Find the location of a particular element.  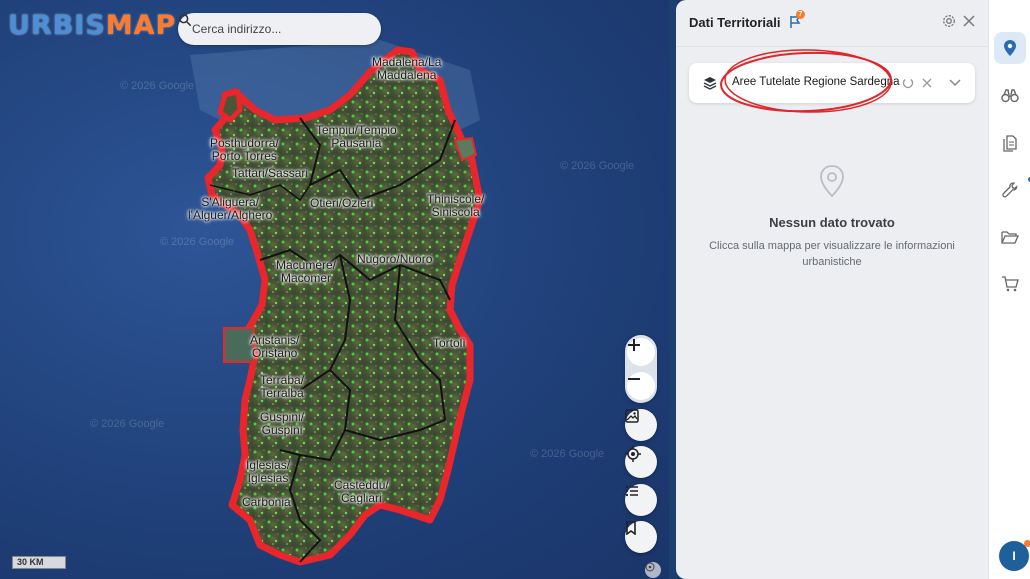

layers-list-button is located at coordinates (641, 500).